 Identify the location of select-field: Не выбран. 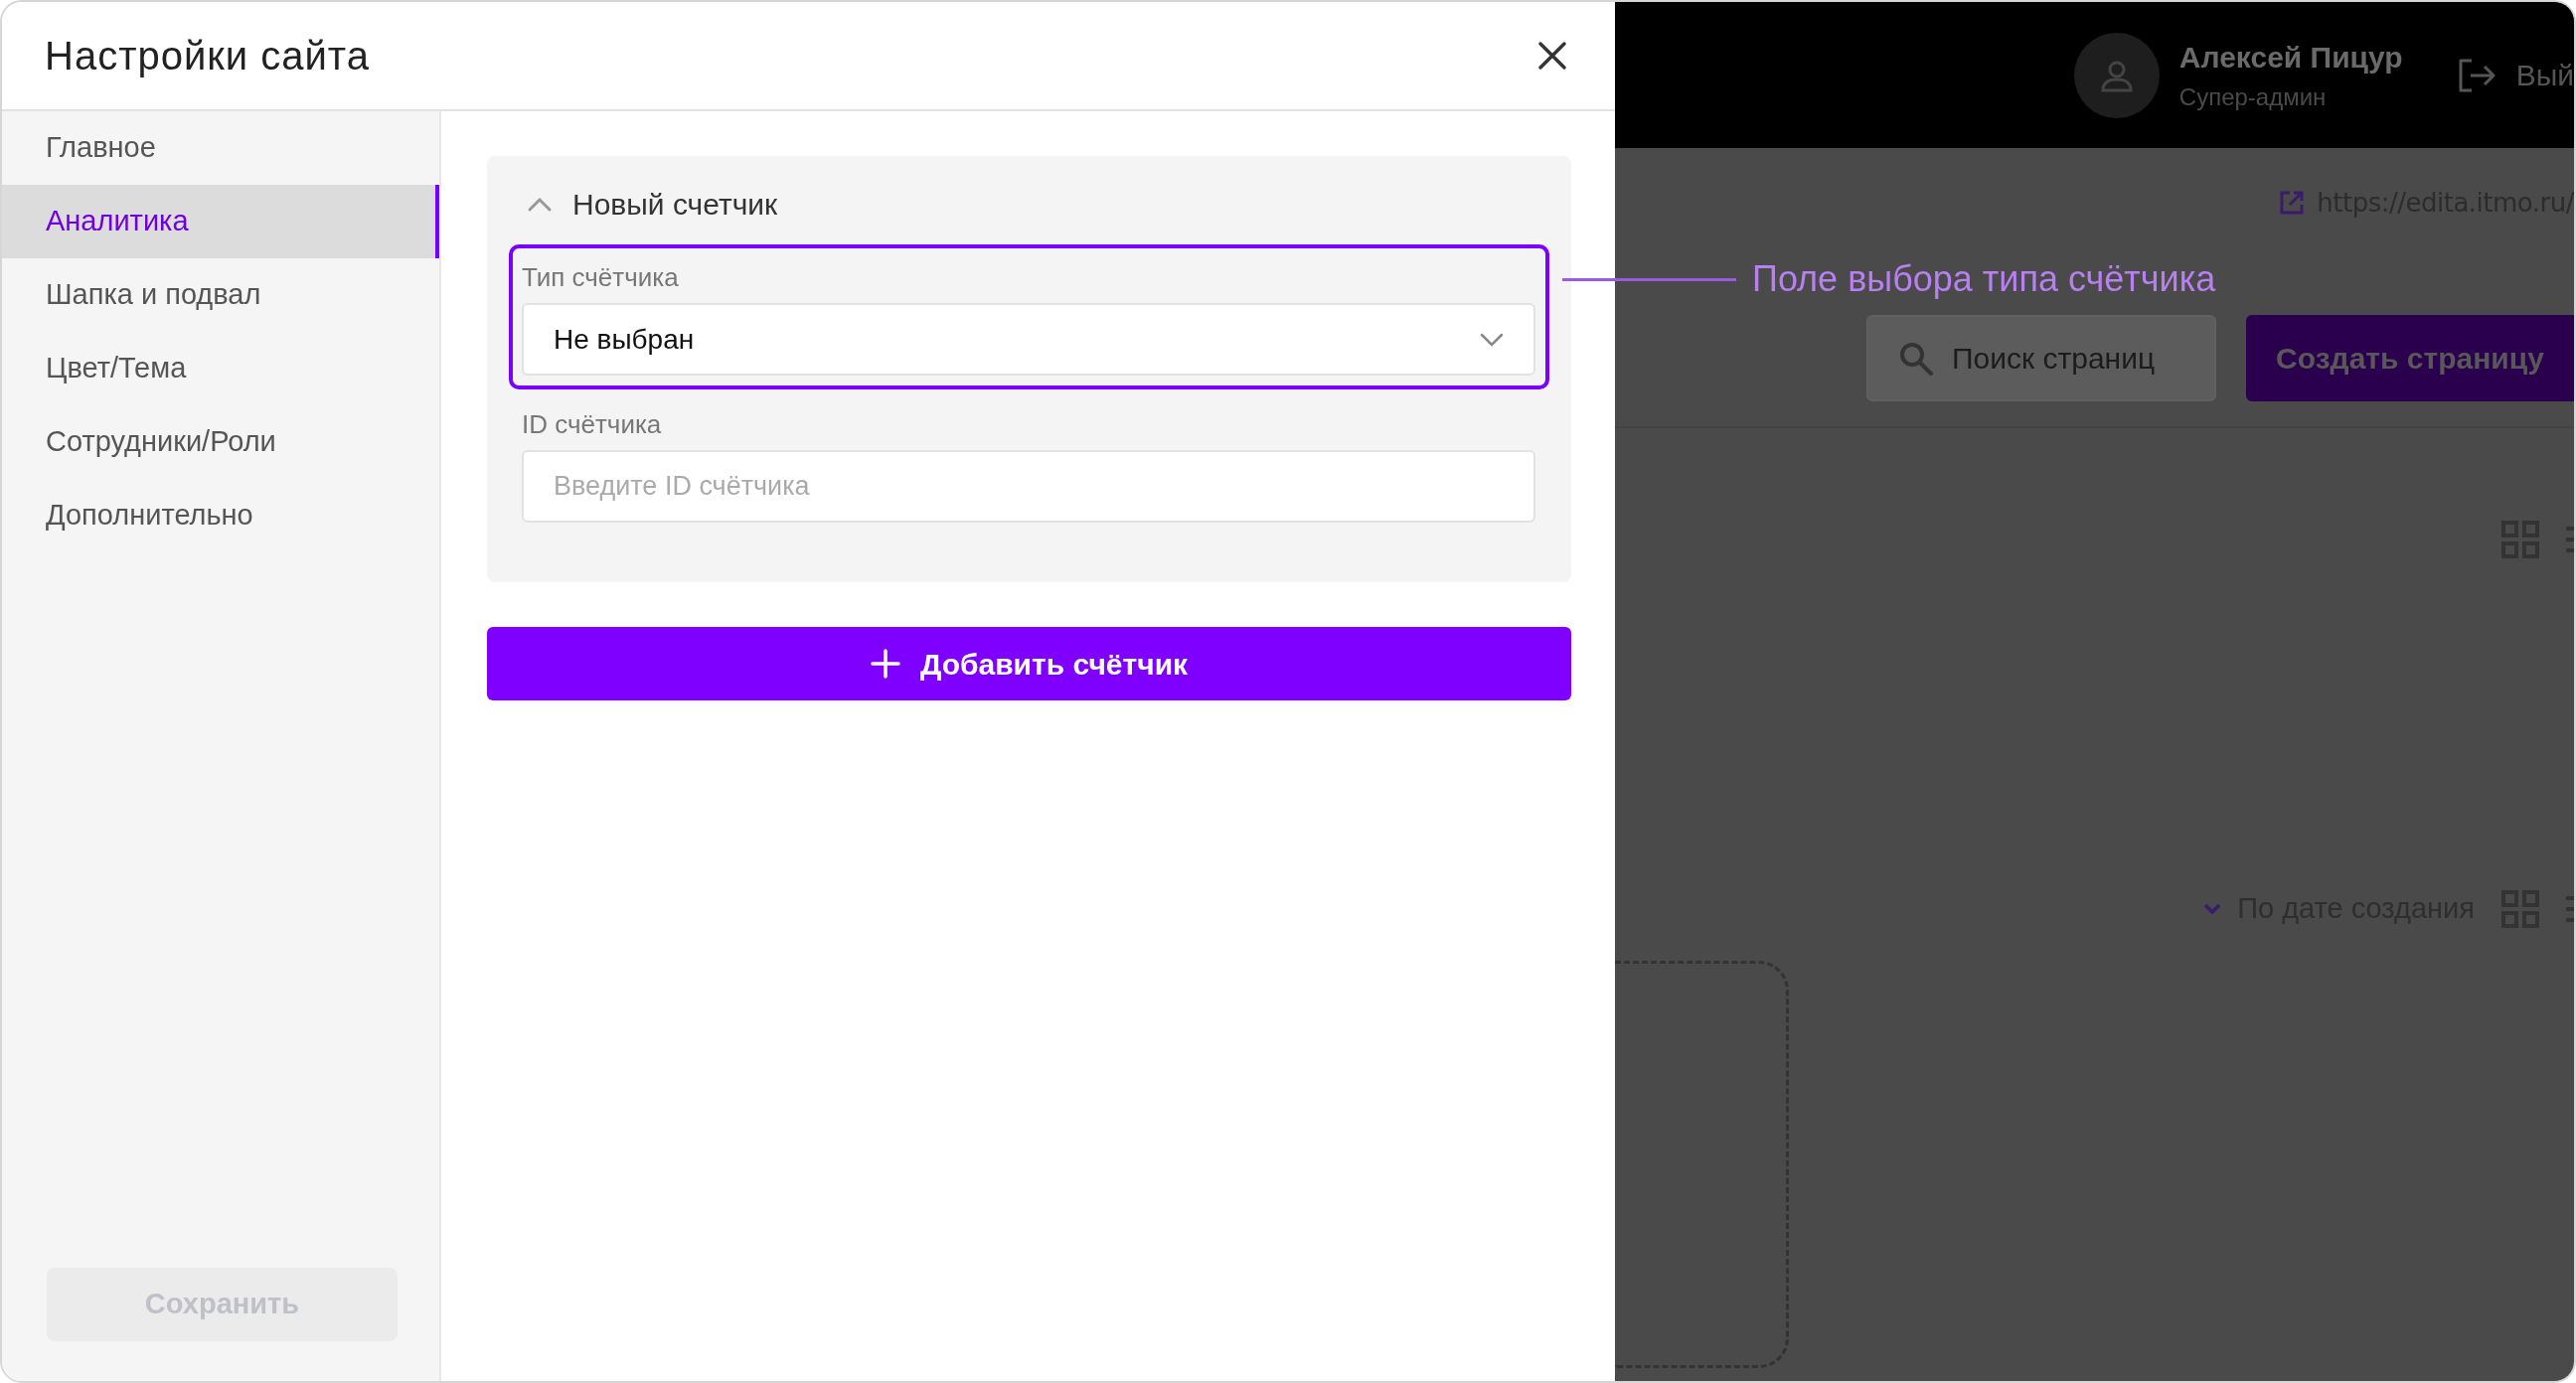
(1028, 340).